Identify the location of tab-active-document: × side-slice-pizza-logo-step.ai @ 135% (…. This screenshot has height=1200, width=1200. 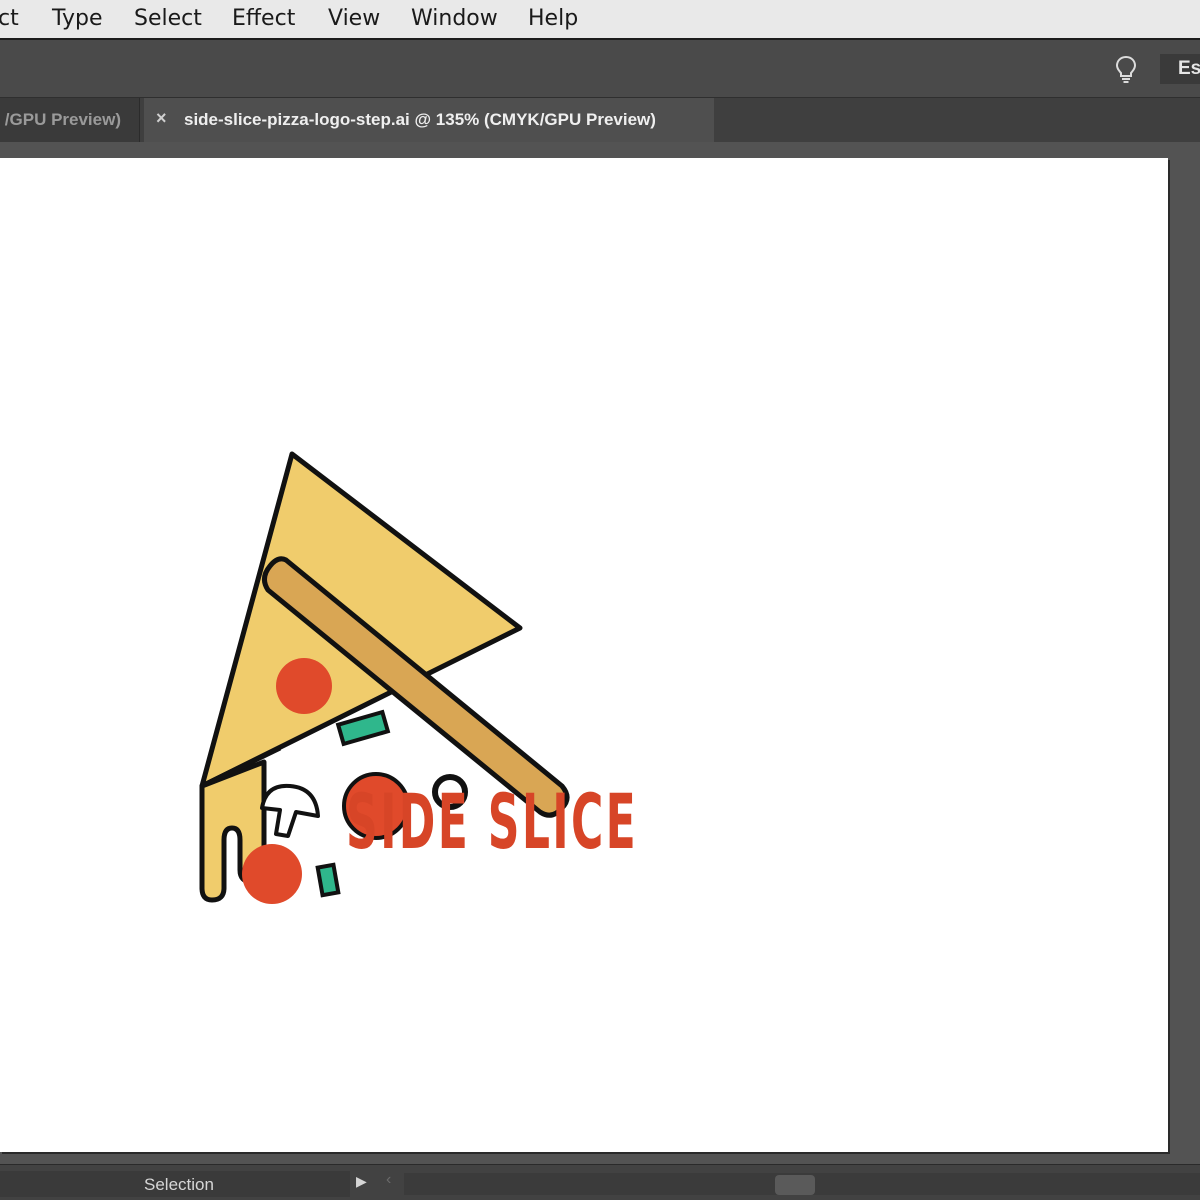
(429, 120).